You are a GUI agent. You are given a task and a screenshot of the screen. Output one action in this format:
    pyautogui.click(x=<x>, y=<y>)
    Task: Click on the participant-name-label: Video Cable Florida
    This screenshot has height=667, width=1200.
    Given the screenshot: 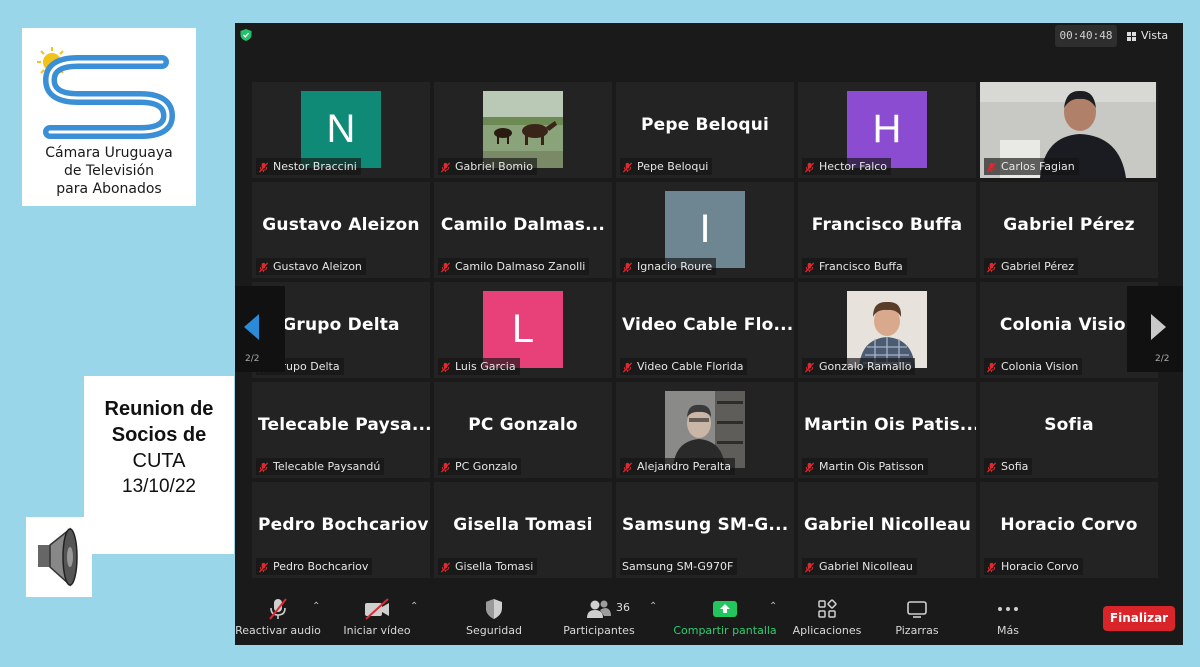 What is the action you would take?
    pyautogui.click(x=684, y=366)
    